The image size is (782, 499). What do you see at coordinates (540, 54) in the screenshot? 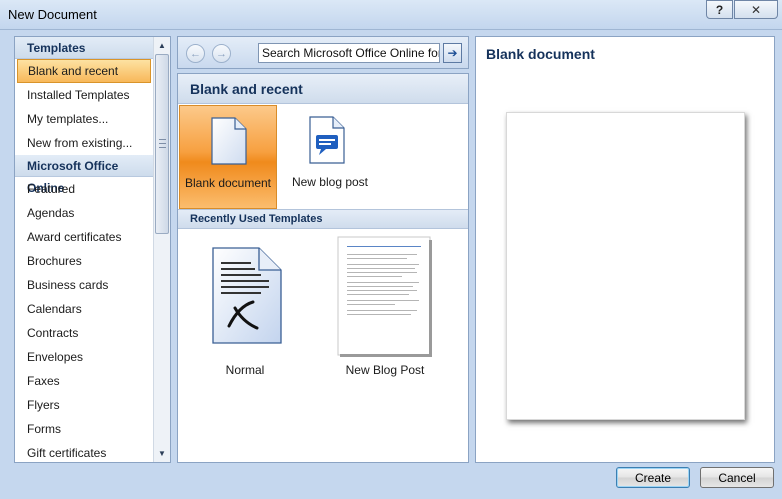
I see `preview-title: Blank document` at bounding box center [540, 54].